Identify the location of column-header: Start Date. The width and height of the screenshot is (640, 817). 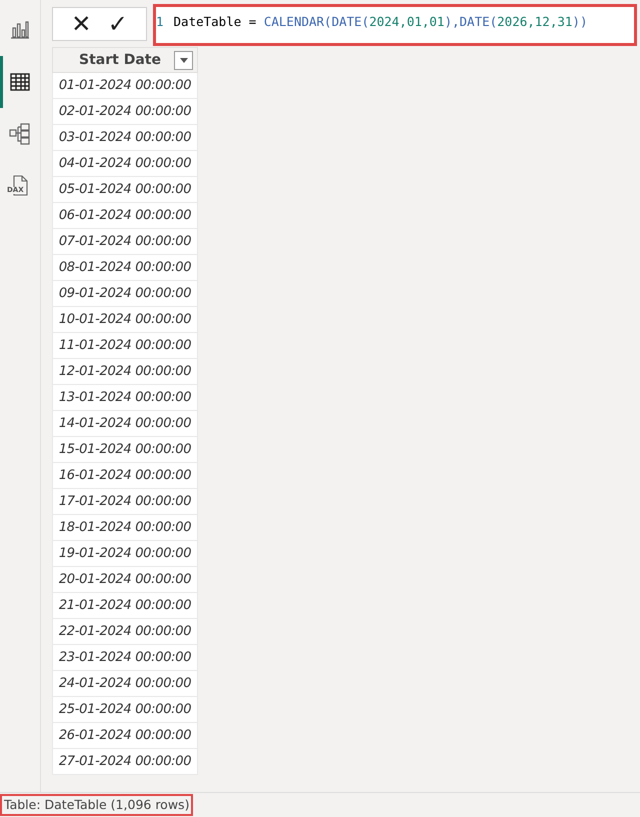
(125, 60).